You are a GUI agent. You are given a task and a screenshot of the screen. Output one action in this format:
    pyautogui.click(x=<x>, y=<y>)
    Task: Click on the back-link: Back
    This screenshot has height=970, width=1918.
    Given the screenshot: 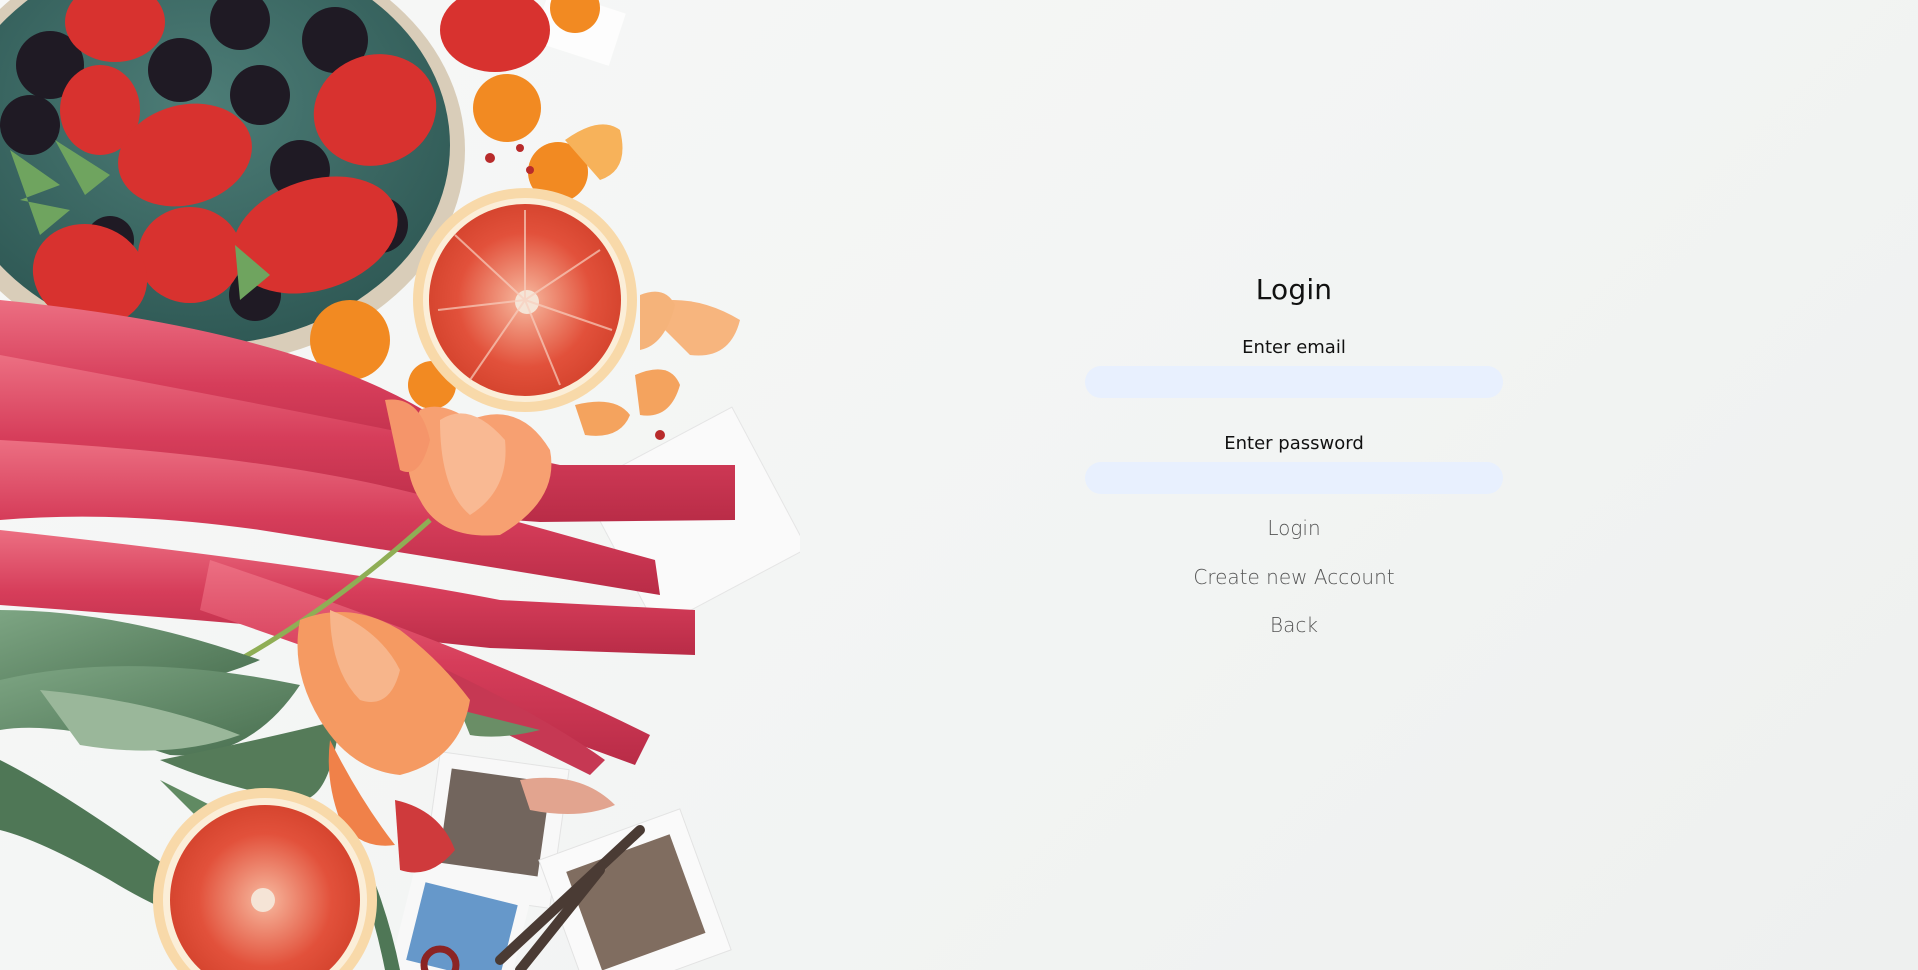 What is the action you would take?
    pyautogui.click(x=1294, y=625)
    